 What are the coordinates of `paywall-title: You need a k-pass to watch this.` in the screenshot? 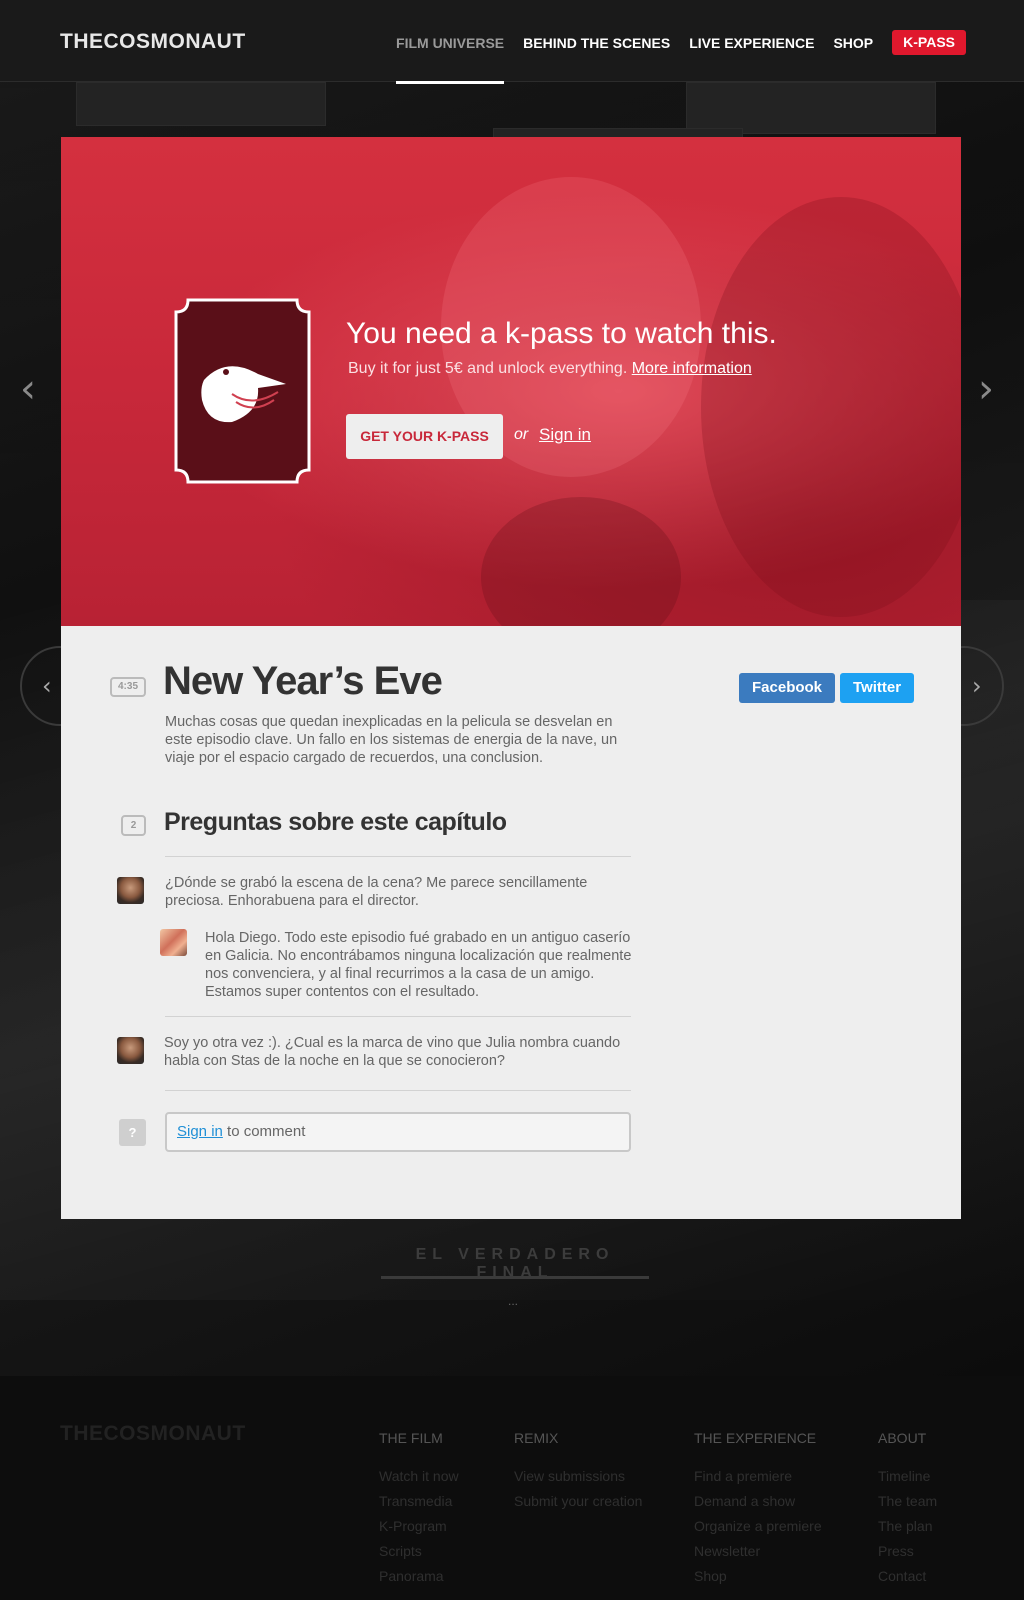 It's located at (561, 333).